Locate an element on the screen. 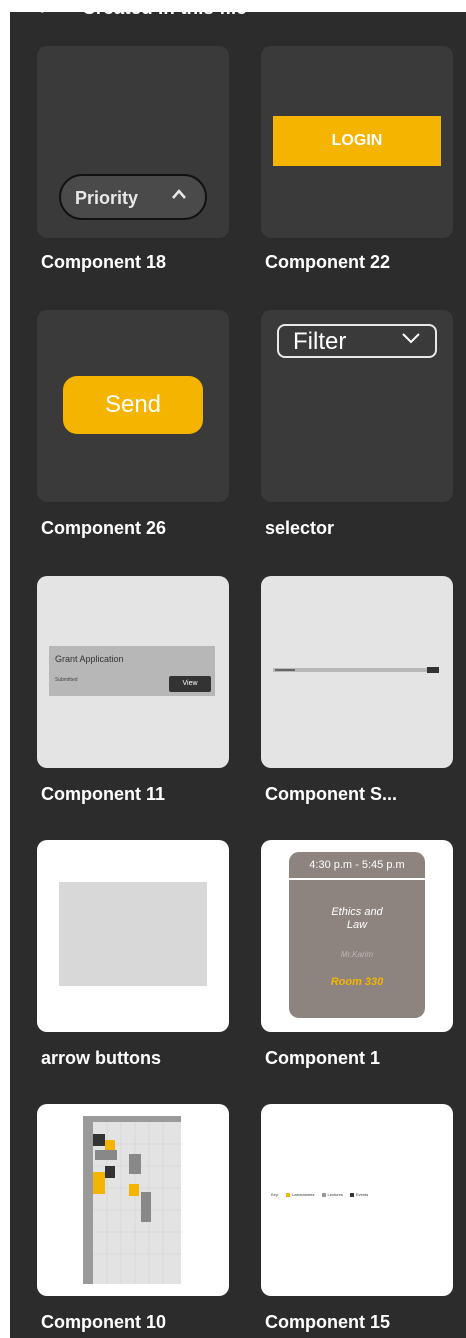  component-18-thumbnail: Priority is located at coordinates (133, 142).